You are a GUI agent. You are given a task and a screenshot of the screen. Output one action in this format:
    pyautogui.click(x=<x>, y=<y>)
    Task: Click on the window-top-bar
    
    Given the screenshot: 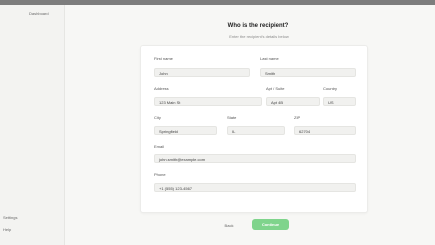 What is the action you would take?
    pyautogui.click(x=217, y=2)
    